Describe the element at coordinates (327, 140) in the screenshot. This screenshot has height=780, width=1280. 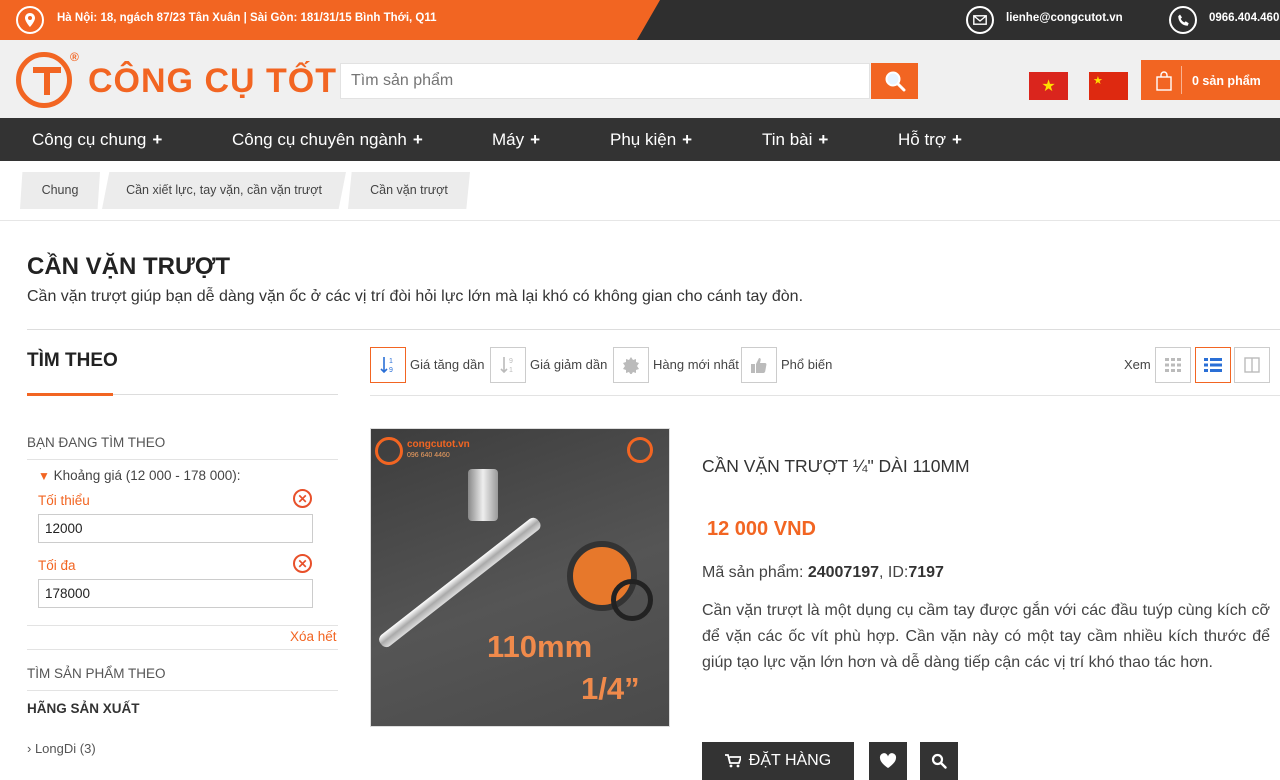
I see `nav-item-cong-cu-chuyen-nganh: Công cụ chuyên ngành +` at that location.